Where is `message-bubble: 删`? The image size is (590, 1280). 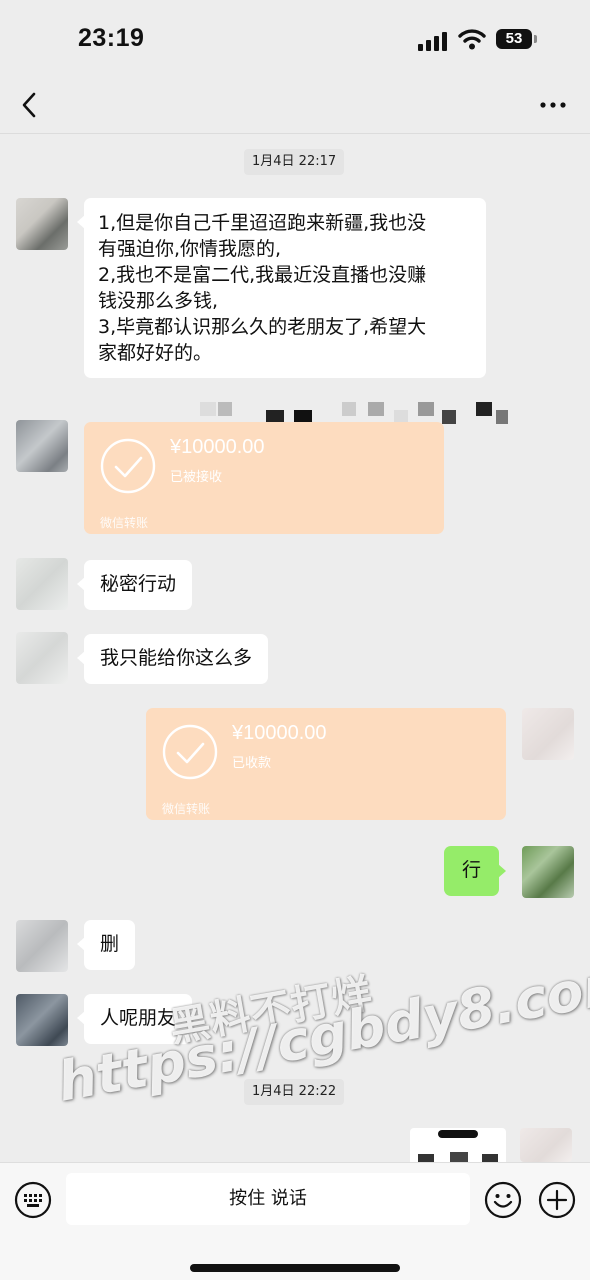 message-bubble: 删 is located at coordinates (106, 945).